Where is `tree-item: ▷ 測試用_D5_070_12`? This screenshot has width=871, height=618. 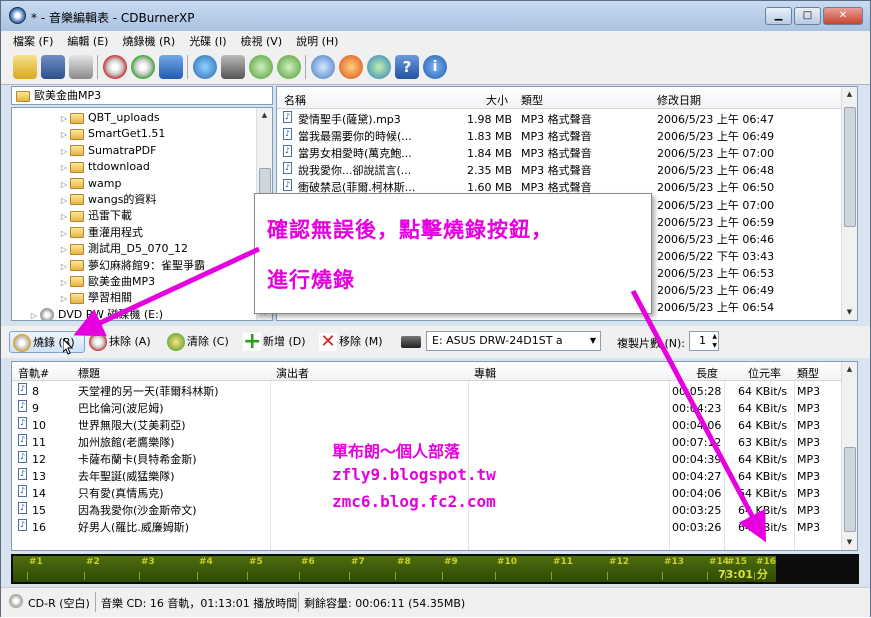 tree-item: ▷ 測試用_D5_070_12 is located at coordinates (165, 249).